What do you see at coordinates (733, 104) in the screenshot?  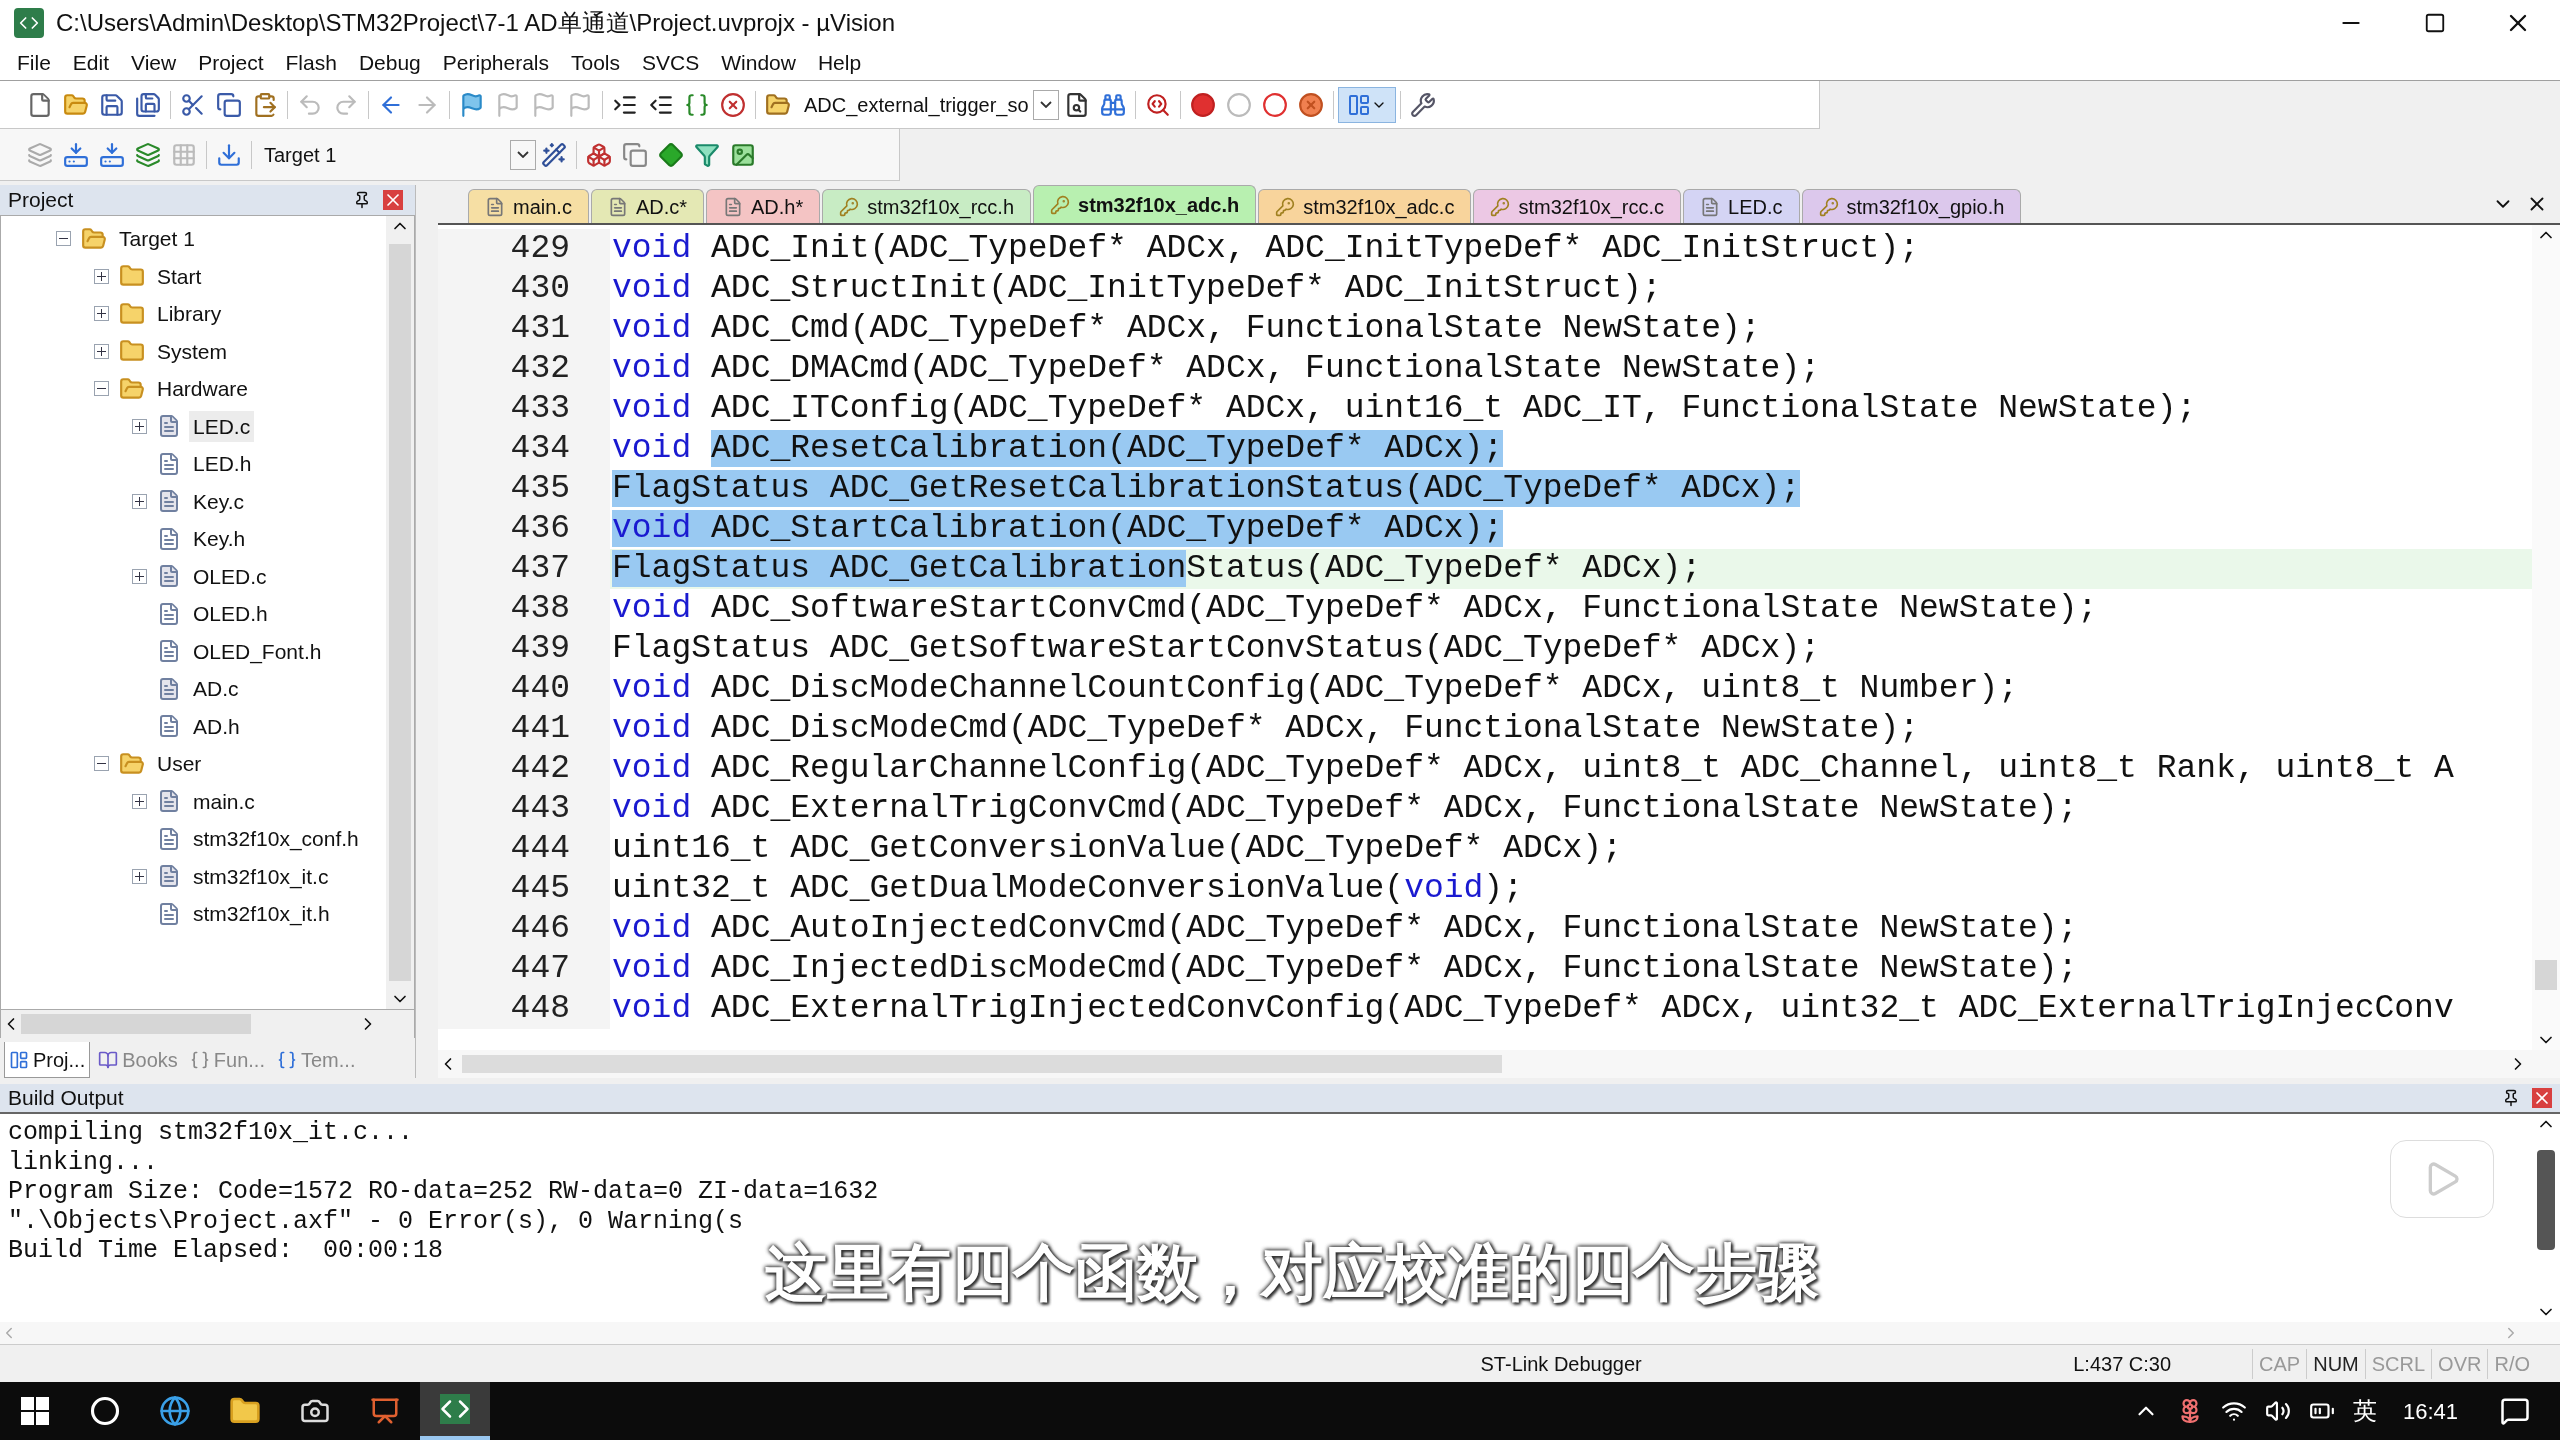 I see `uncomment-icon` at bounding box center [733, 104].